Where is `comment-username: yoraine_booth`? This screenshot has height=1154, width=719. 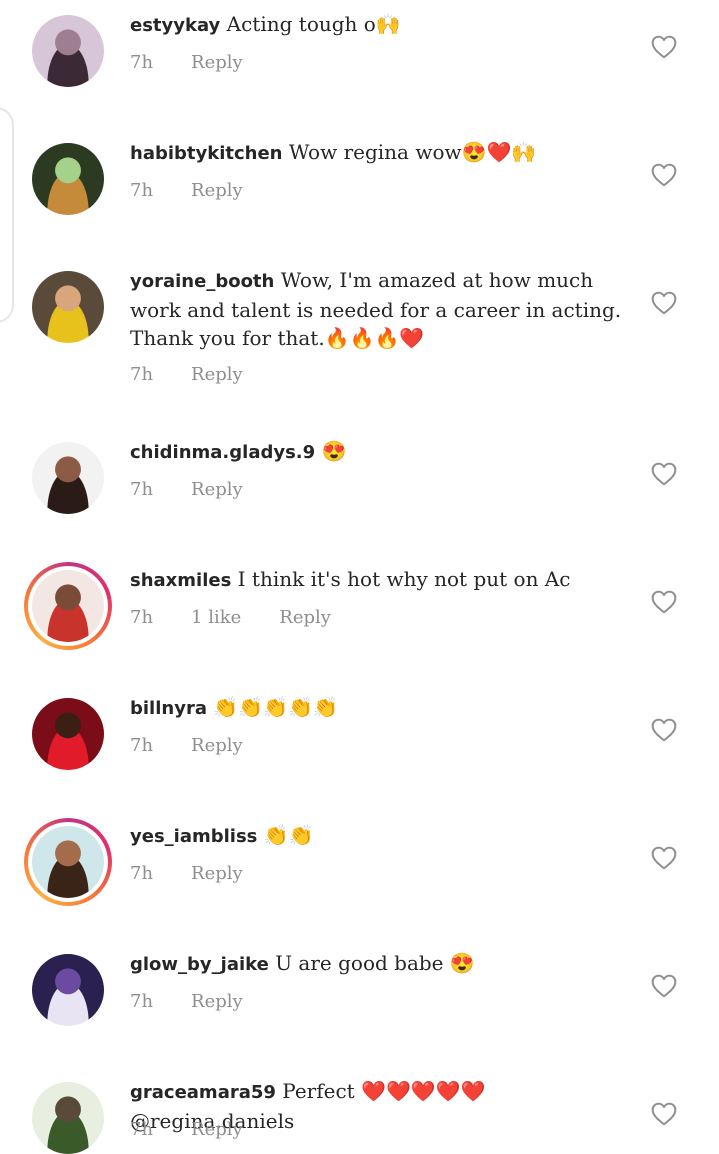 comment-username: yoraine_booth is located at coordinates (202, 281).